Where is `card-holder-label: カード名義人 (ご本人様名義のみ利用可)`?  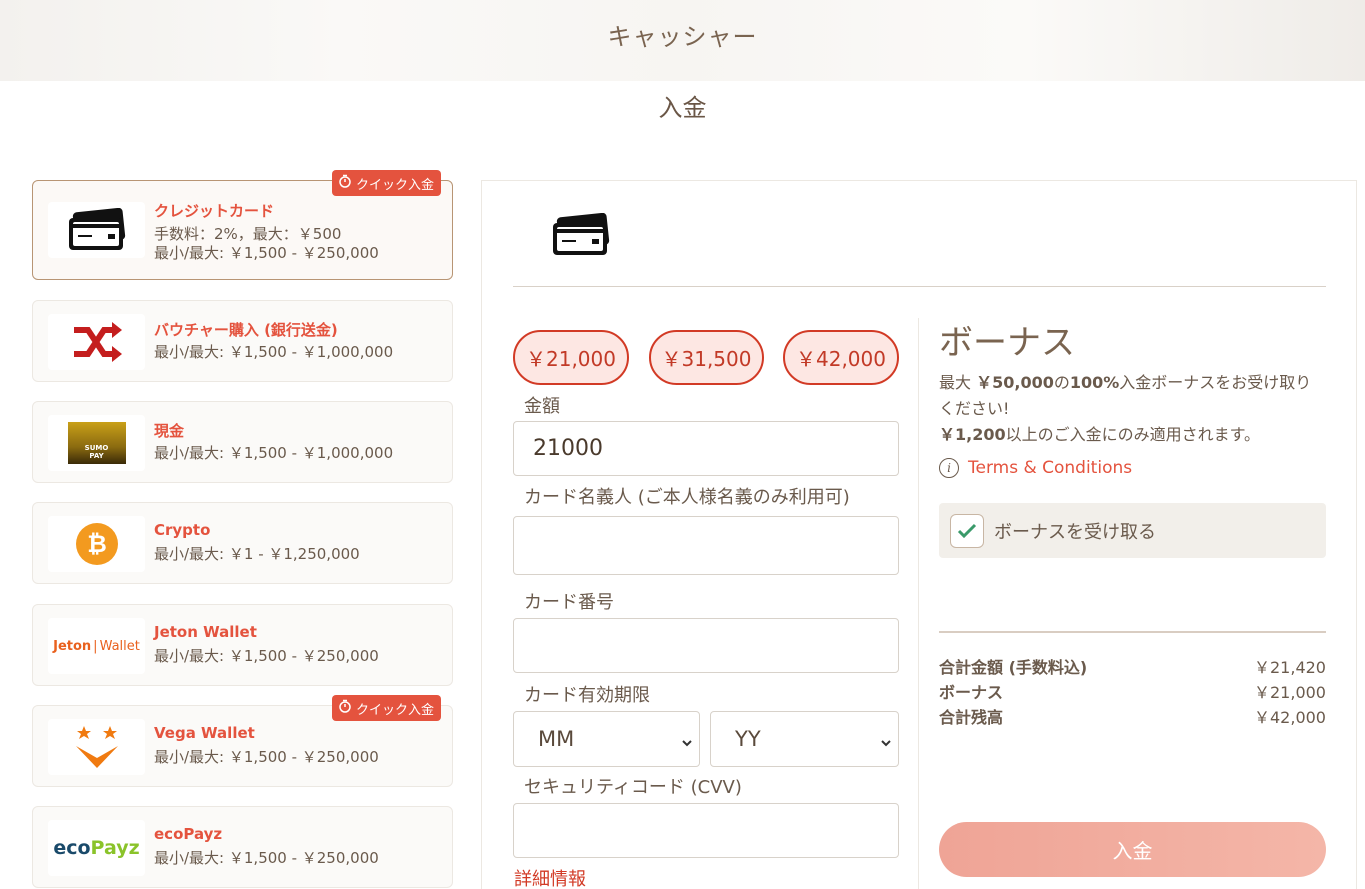
card-holder-label: カード名義人 (ご本人様名義のみ利用可) is located at coordinates (687, 497).